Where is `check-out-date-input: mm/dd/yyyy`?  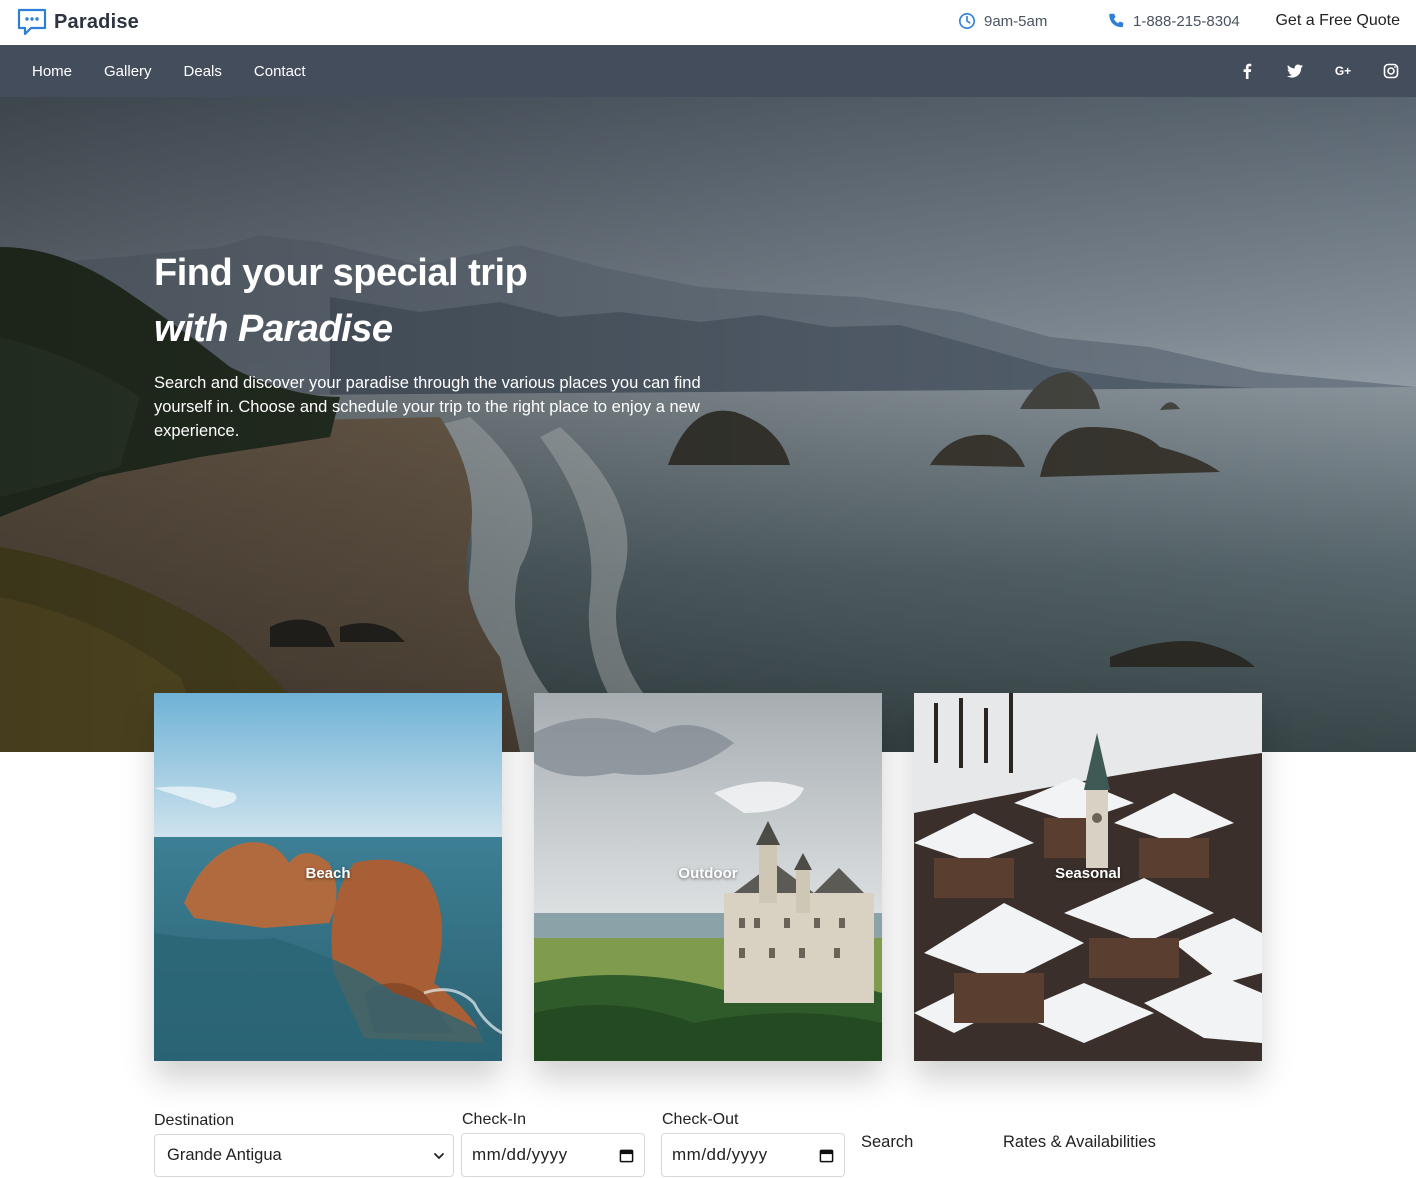
check-out-date-input: mm/dd/yyyy is located at coordinates (753, 1155).